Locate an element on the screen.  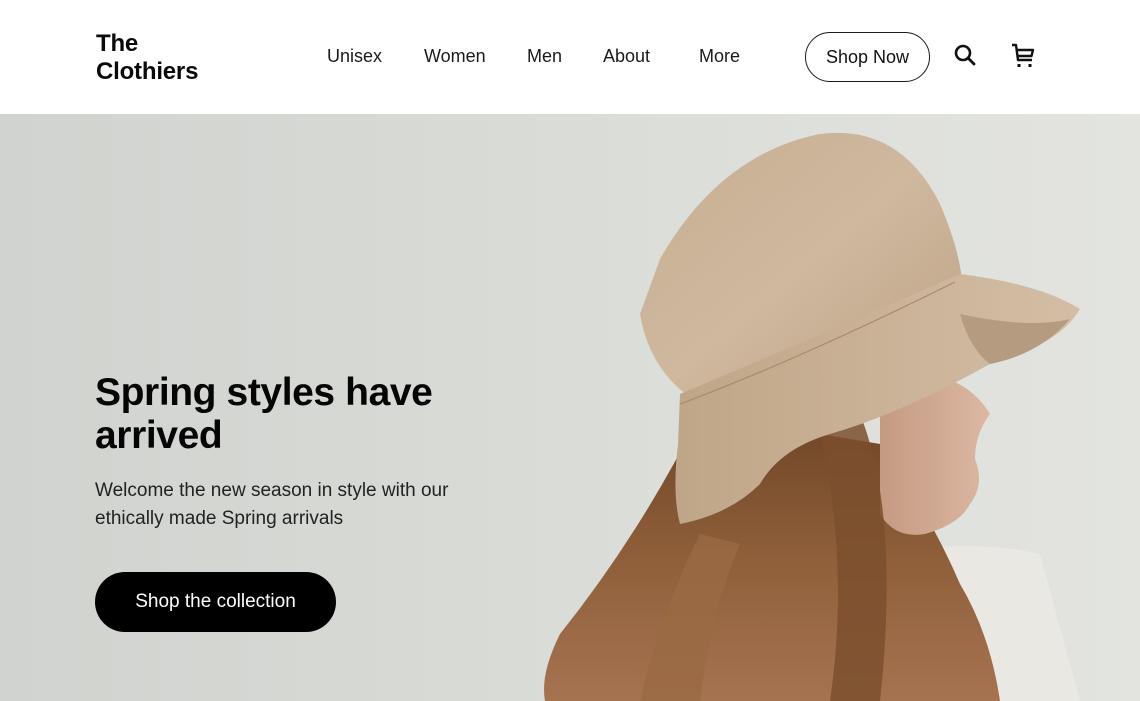
nav-item-unisex: Unisex is located at coordinates (354, 56).